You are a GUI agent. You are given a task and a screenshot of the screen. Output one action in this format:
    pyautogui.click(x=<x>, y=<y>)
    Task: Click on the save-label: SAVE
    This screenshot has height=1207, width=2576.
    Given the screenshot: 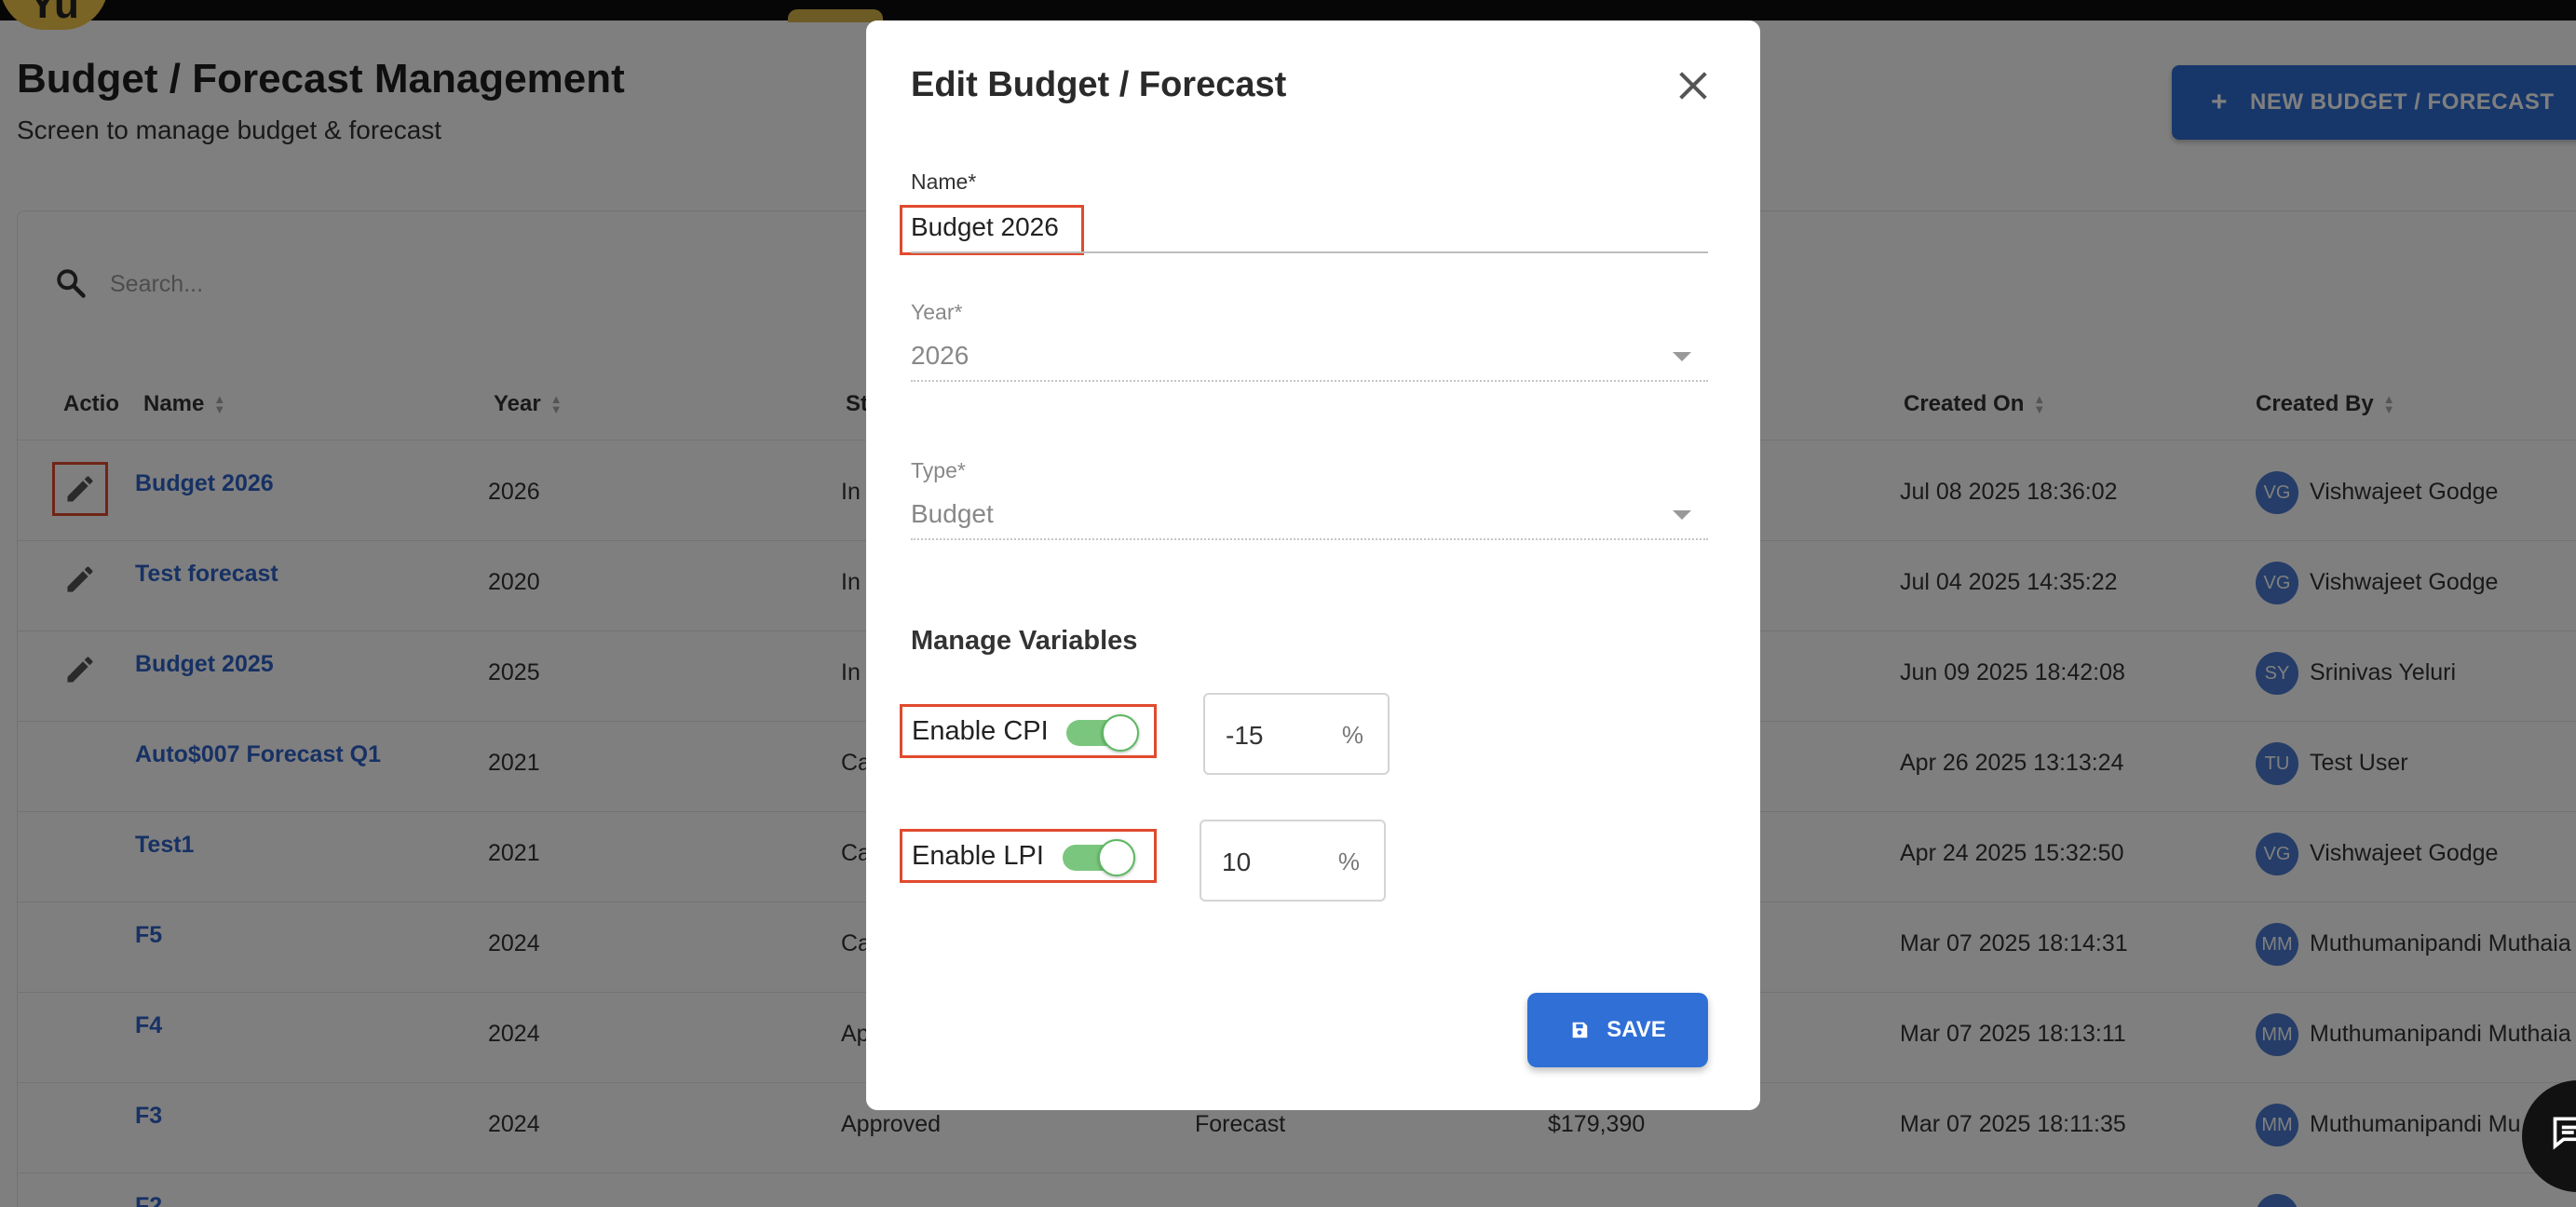 What is the action you would take?
    pyautogui.click(x=1636, y=1029)
    